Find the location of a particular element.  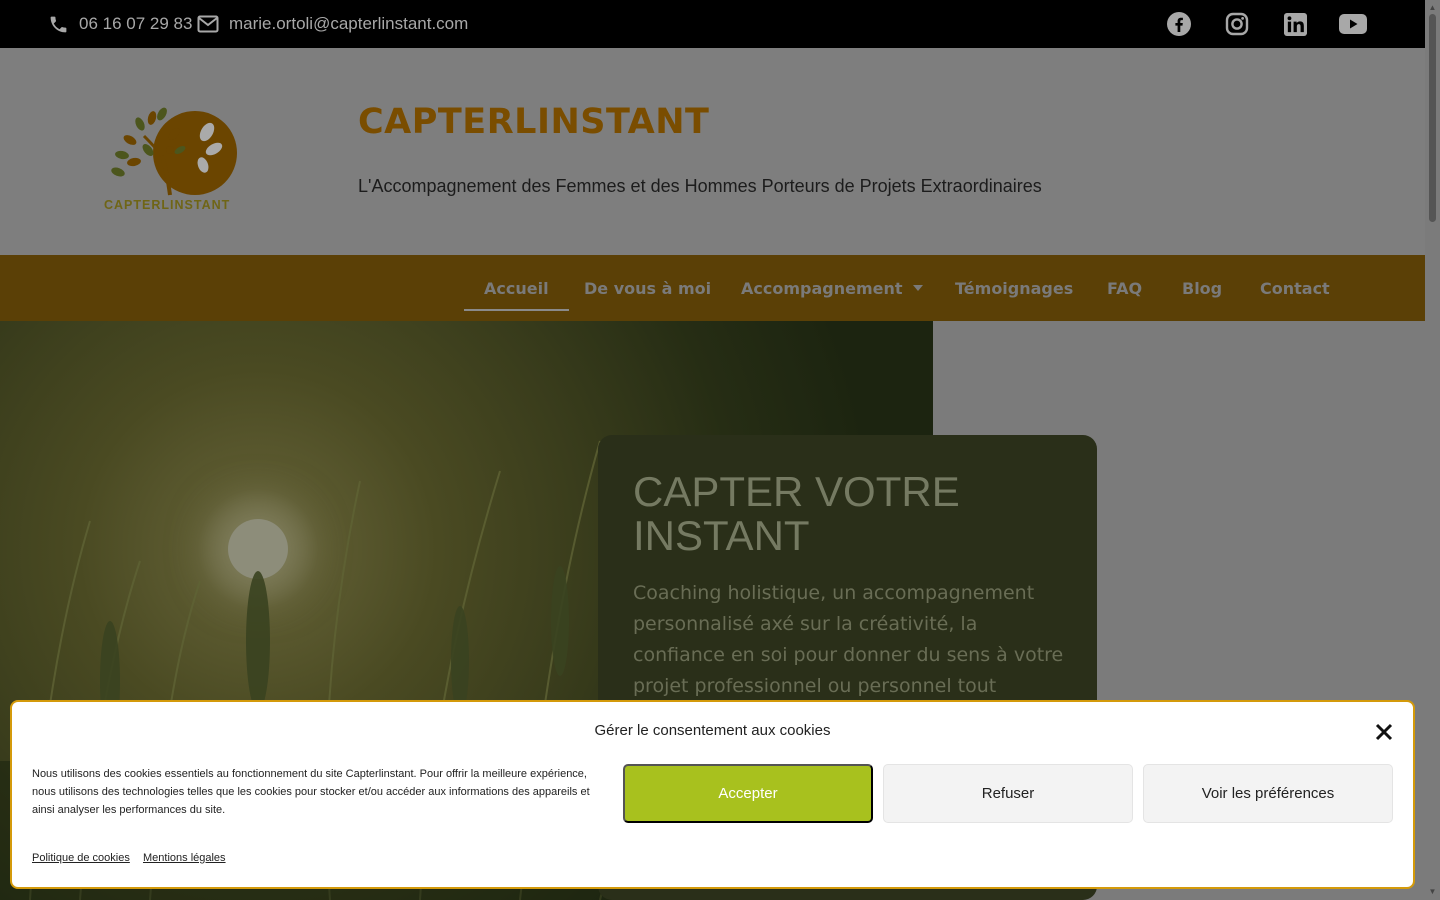

nav-item-accueil: Accueil is located at coordinates (516, 288).